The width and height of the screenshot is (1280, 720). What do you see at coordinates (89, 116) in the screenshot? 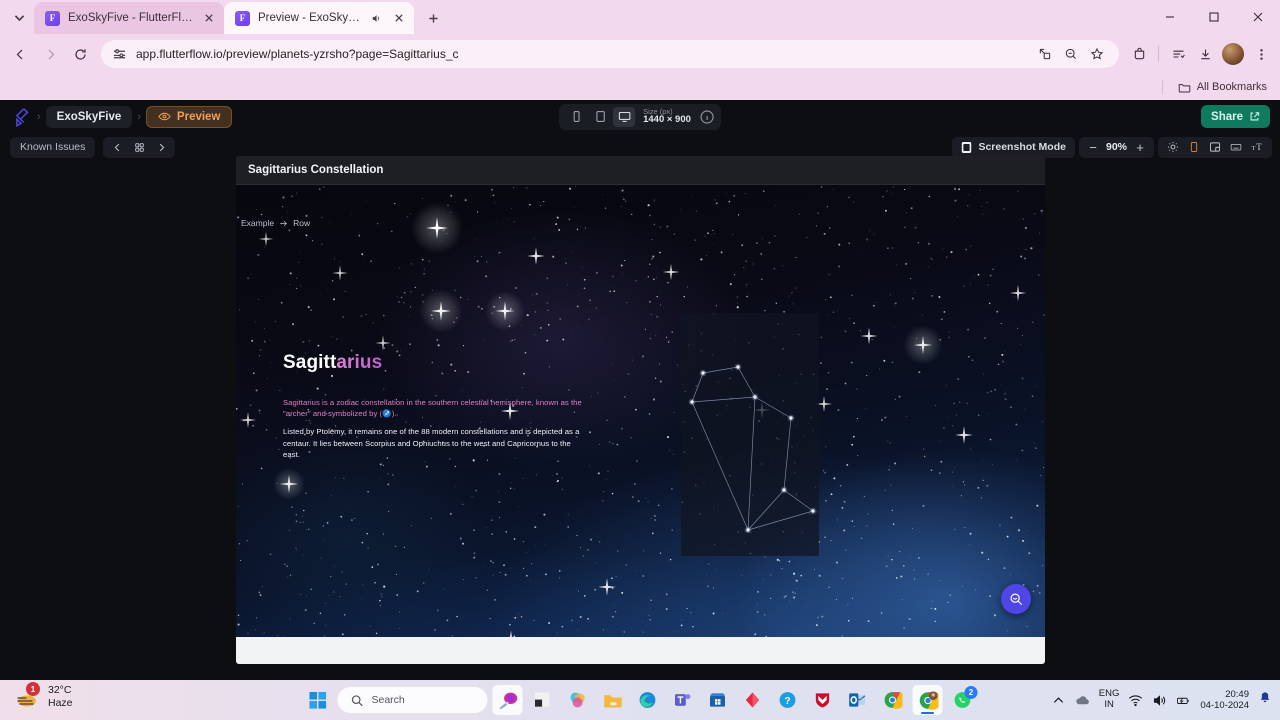
I see `project-name-chip: ExoSkyFive` at bounding box center [89, 116].